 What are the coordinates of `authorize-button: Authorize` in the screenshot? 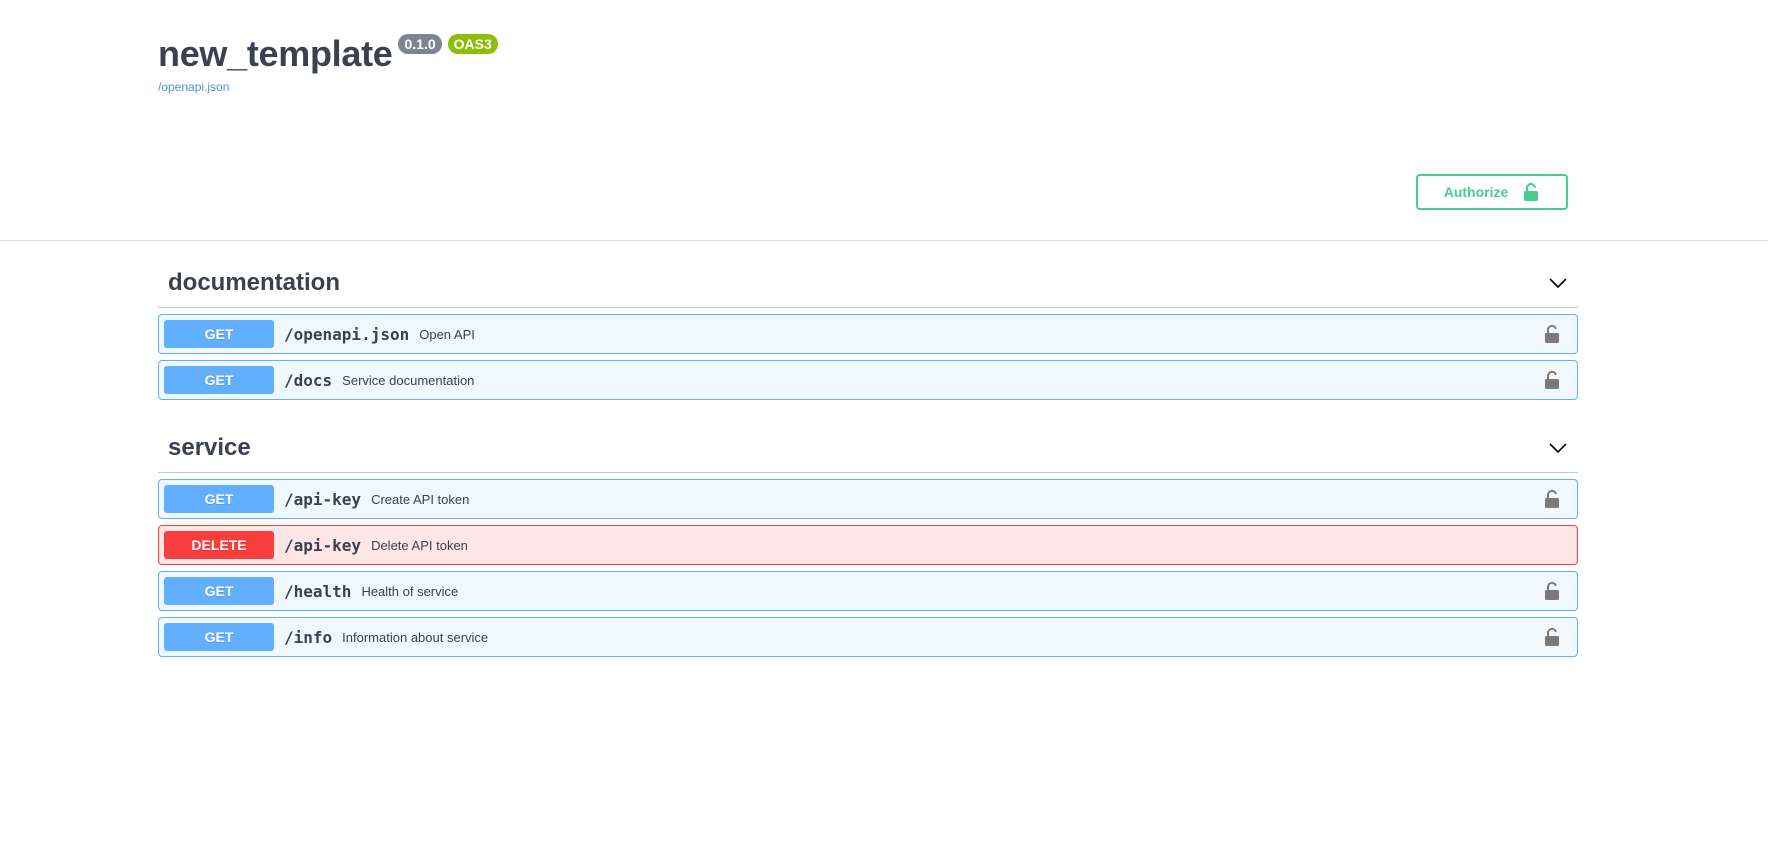 It's located at (1492, 192).